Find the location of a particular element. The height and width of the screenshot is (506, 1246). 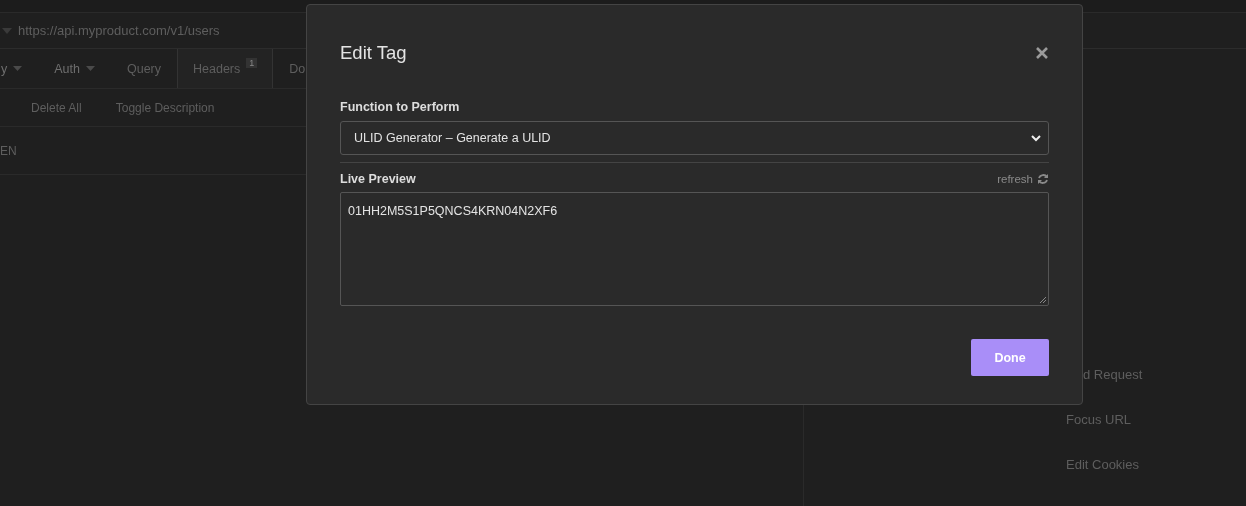

function-select: ULID Generator – Generate a ULID is located at coordinates (694, 138).